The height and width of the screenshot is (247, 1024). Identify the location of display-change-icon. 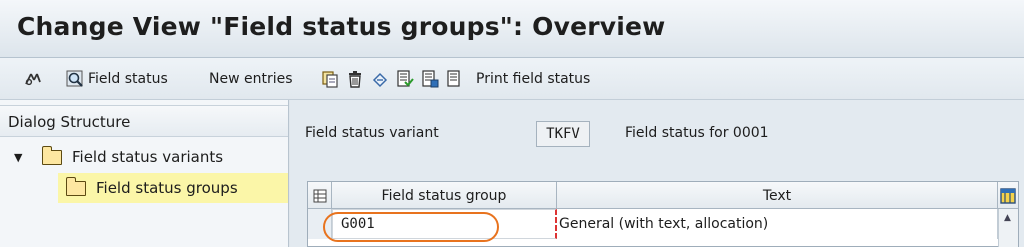
(33, 79).